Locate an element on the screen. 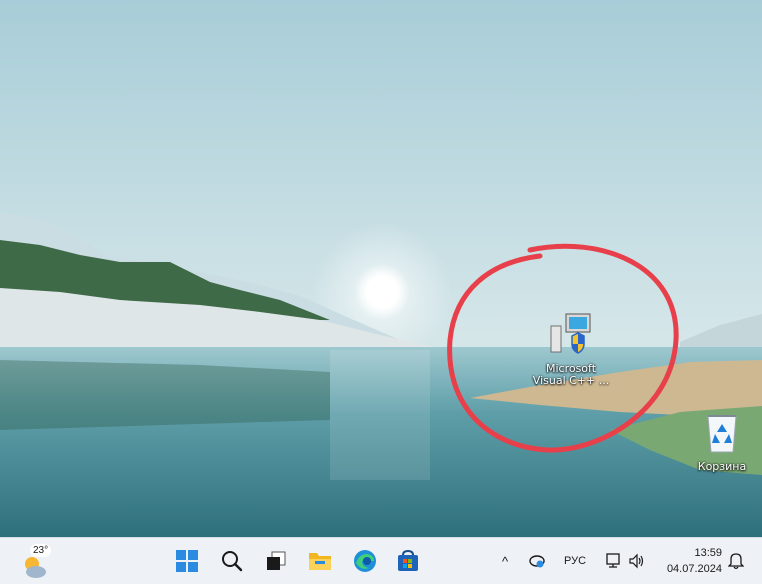 The height and width of the screenshot is (584, 762). language-indicator: РУС is located at coordinates (575, 561).